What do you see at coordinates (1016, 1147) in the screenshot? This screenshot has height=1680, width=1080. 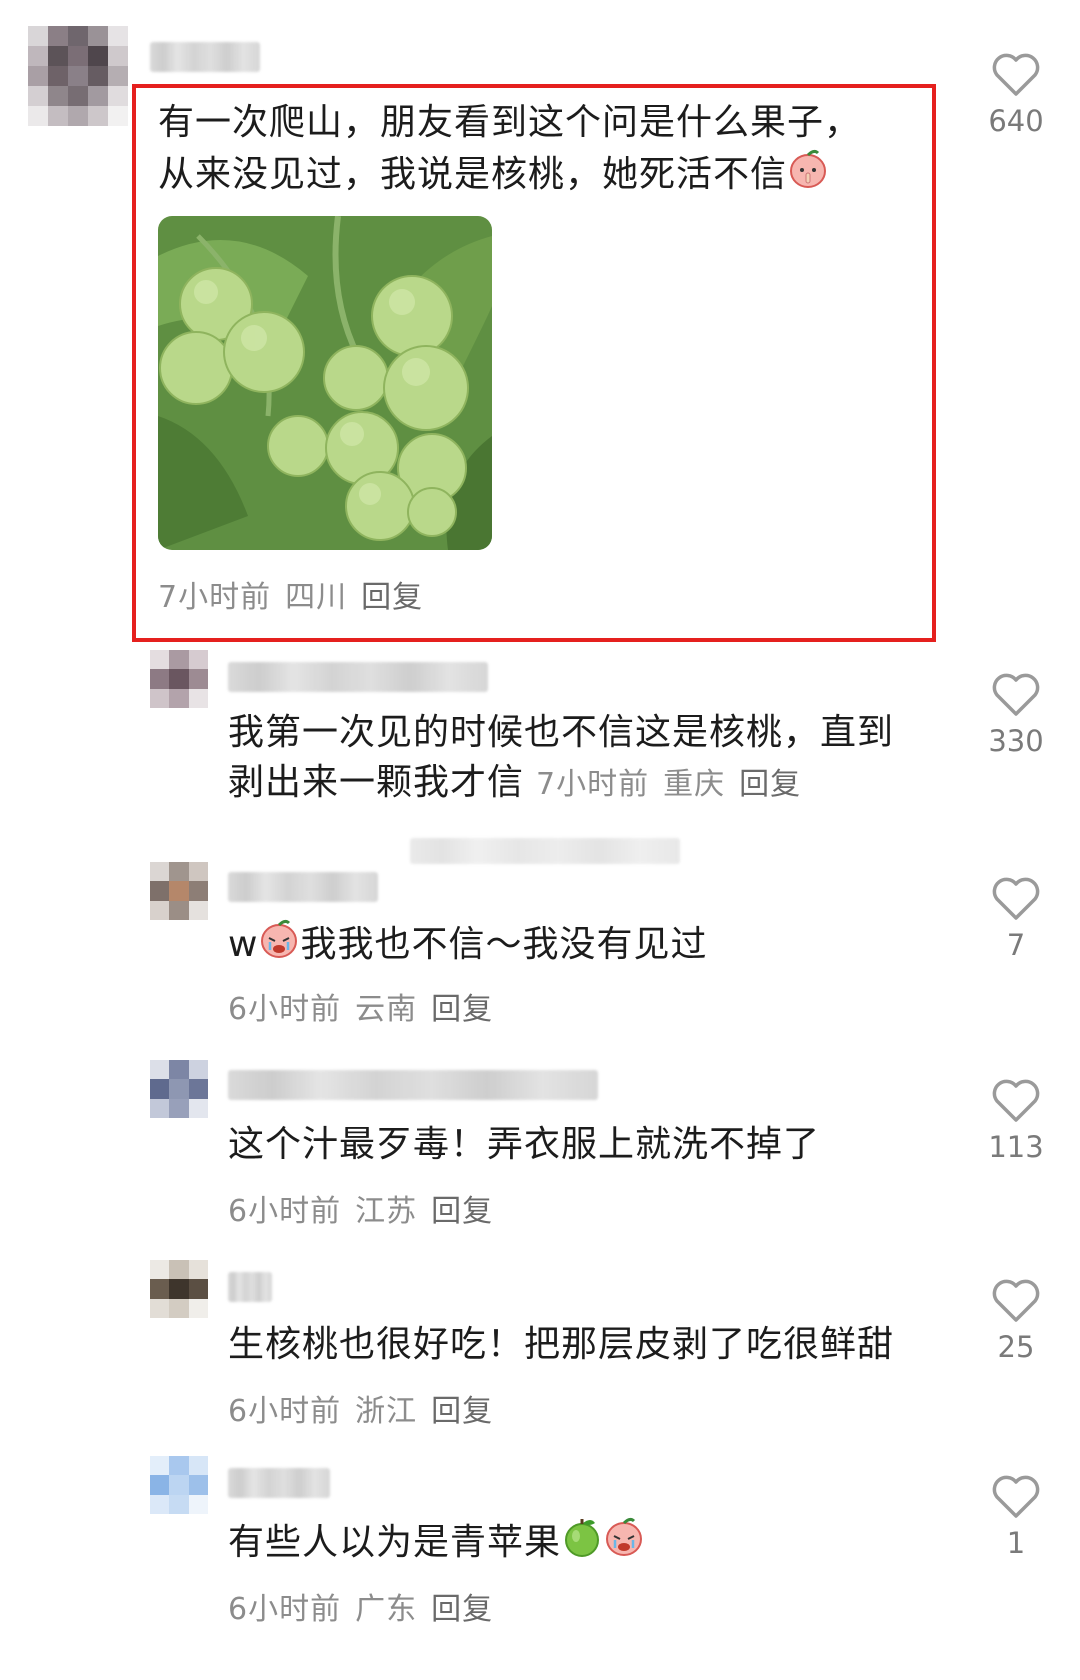 I see `like-count: 113` at bounding box center [1016, 1147].